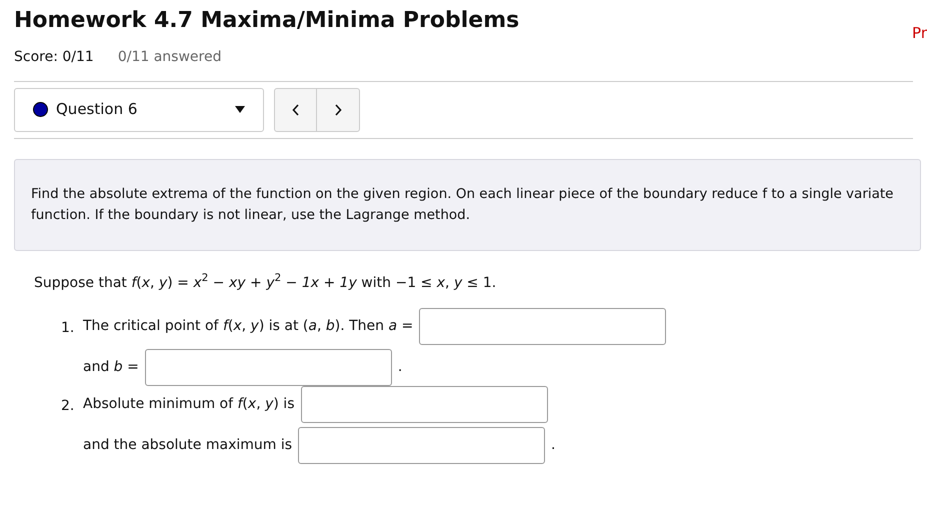 The width and height of the screenshot is (927, 505). I want to click on score-text: Score: 0/11, so click(54, 57).